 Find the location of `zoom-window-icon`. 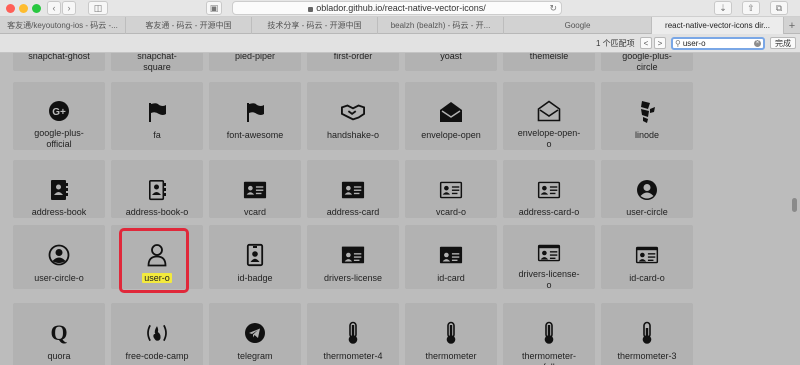

zoom-window-icon is located at coordinates (36, 8).